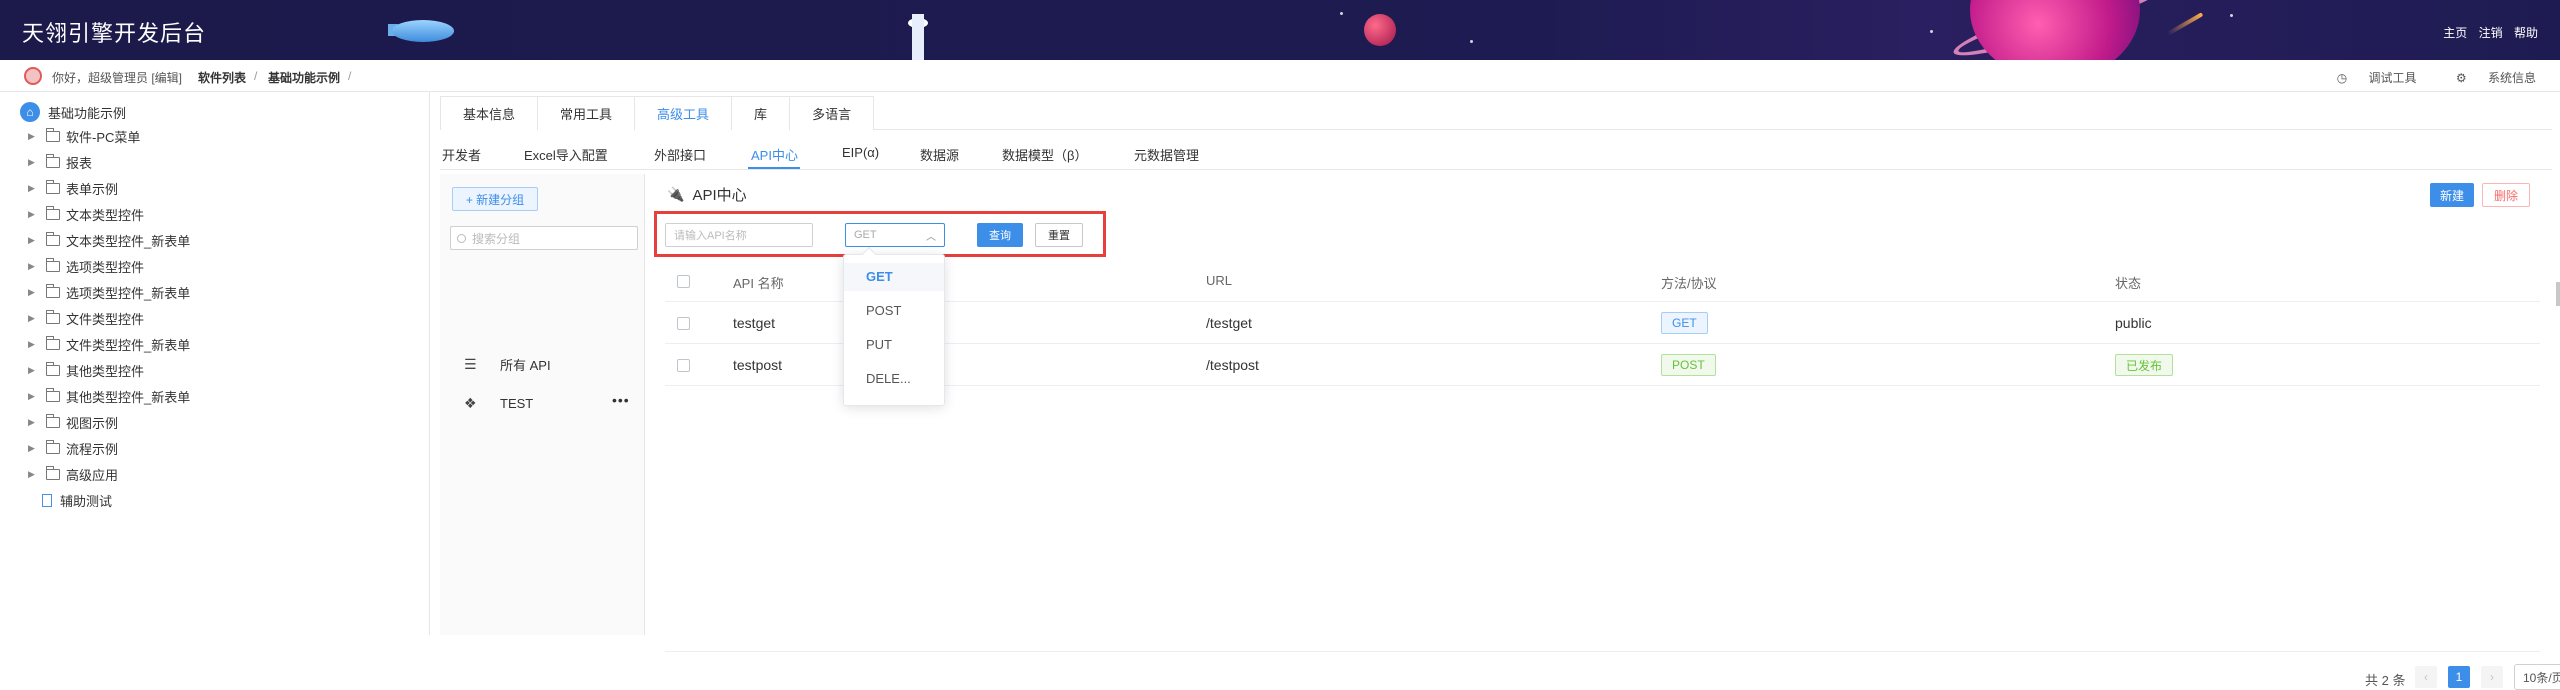 The width and height of the screenshot is (2560, 690). What do you see at coordinates (461, 238) in the screenshot?
I see `search-icon` at bounding box center [461, 238].